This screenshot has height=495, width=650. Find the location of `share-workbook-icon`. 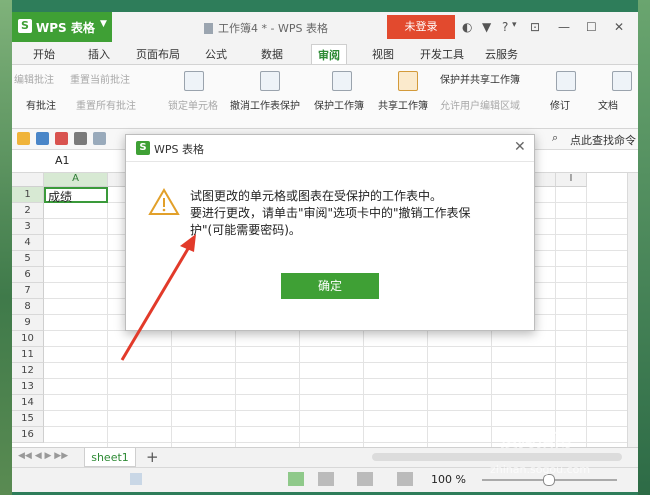

share-workbook-icon is located at coordinates (408, 81).